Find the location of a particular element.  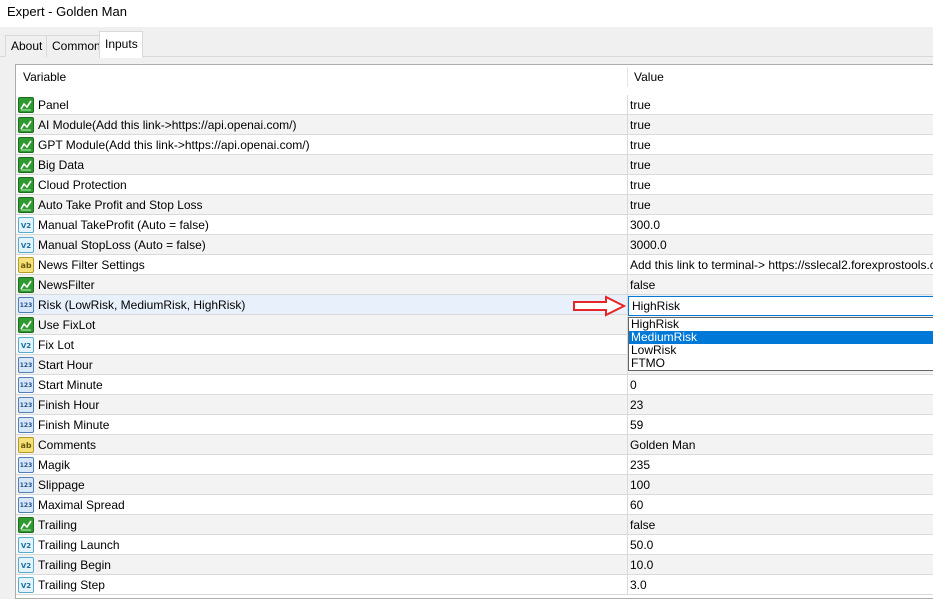

table-row: Auto Take Profit and Stop Loss true is located at coordinates (474, 205).